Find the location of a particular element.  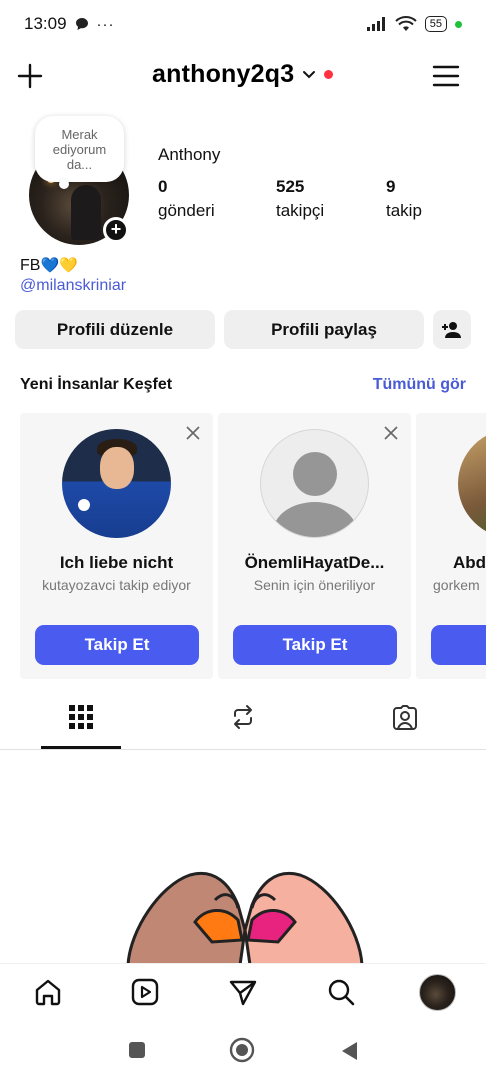

content-tabs is located at coordinates (243, 722).